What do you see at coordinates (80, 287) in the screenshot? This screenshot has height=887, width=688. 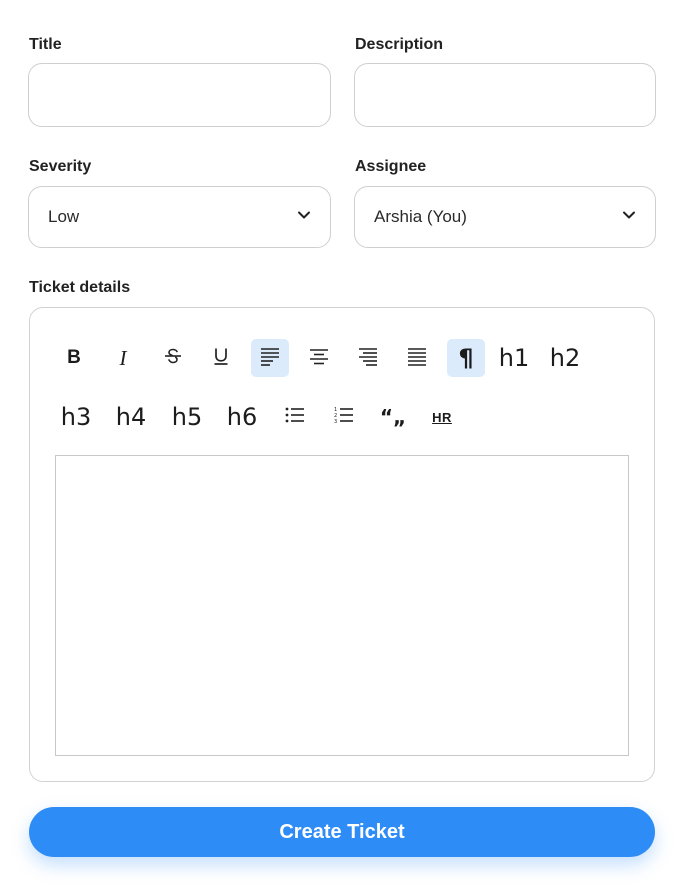 I see `ticket-details-label: Ticket details` at bounding box center [80, 287].